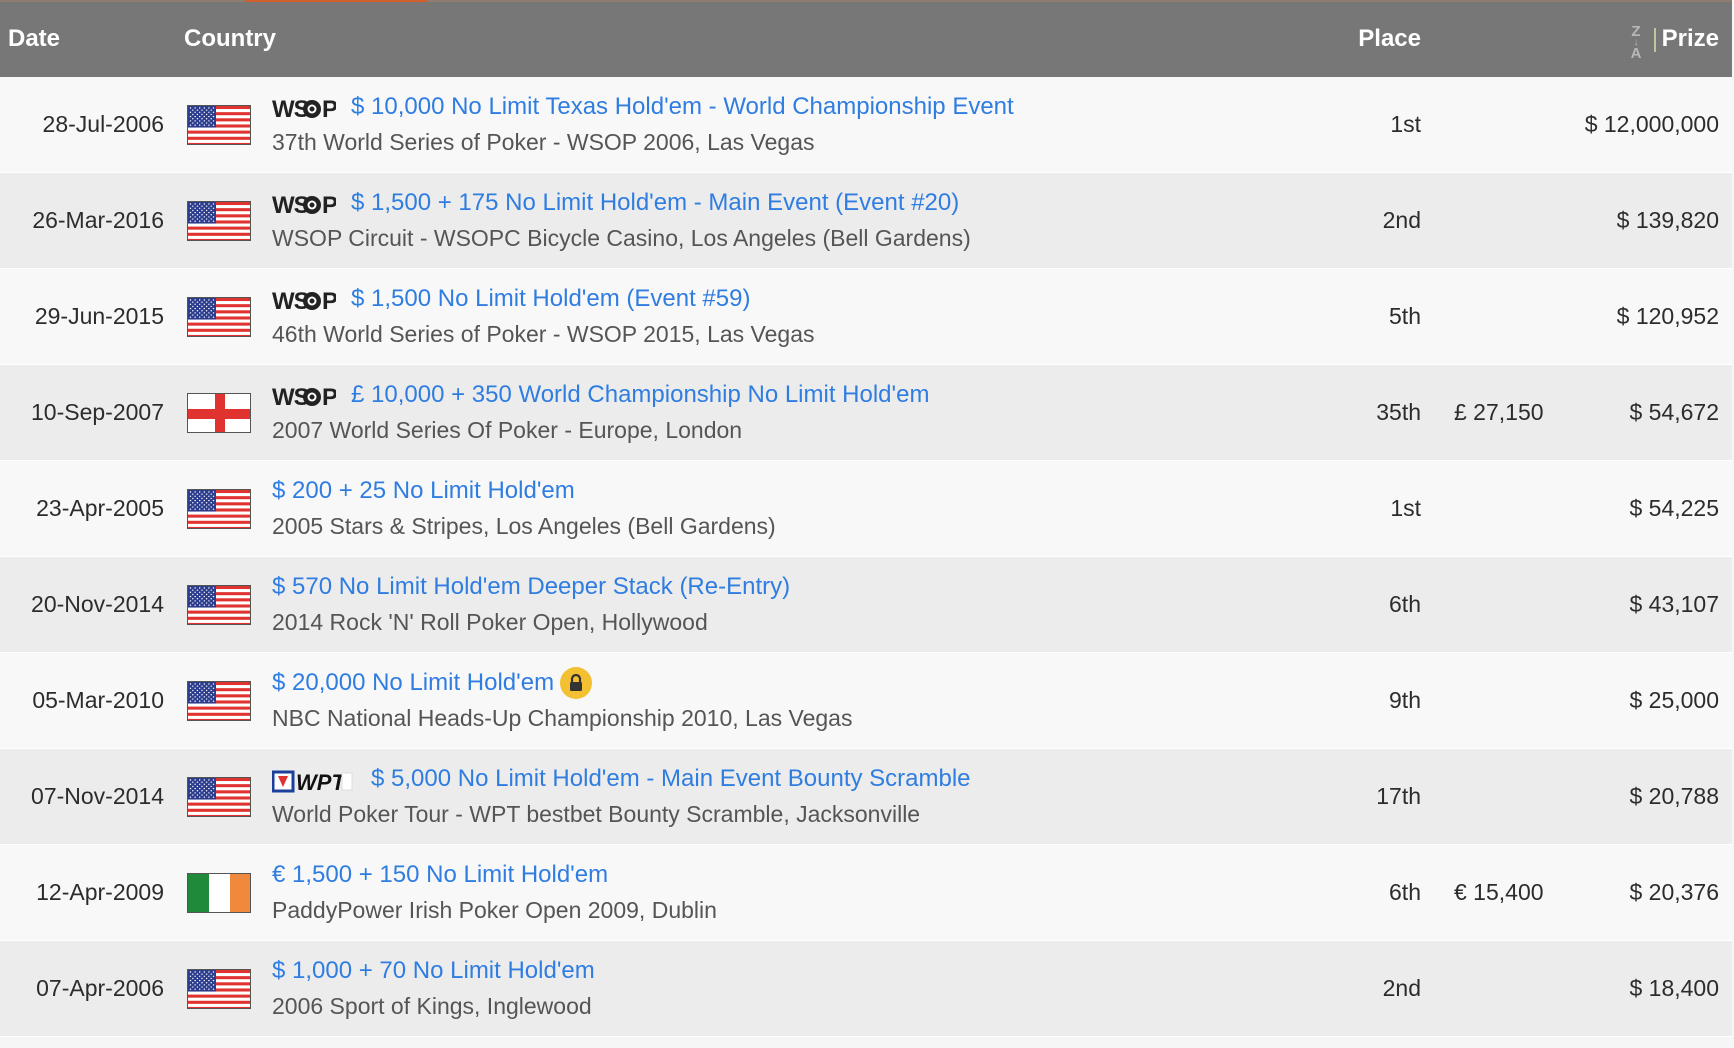  Describe the element at coordinates (98, 700) in the screenshot. I see `row-date: 05-Mar-2010` at that location.